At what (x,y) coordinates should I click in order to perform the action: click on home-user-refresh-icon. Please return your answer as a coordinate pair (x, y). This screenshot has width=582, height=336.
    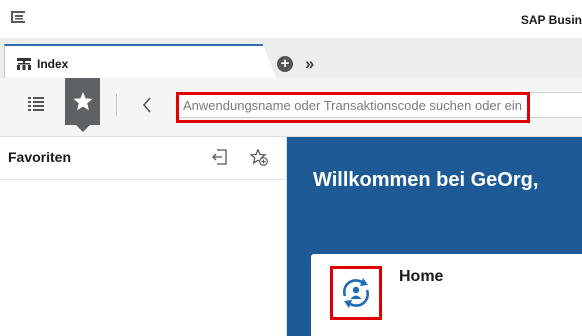
    Looking at the image, I should click on (356, 293).